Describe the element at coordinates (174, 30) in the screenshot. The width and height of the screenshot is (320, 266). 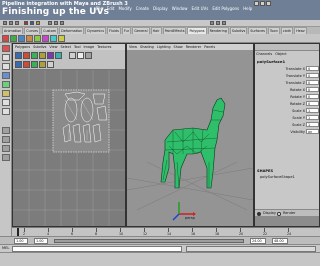
I see `shelf-tab-painteffects: PaintEffects` at that location.